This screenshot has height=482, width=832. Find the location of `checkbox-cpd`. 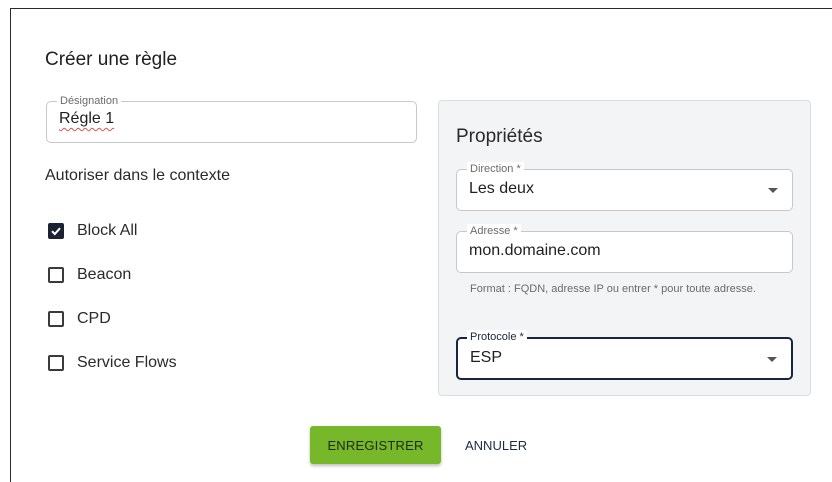

checkbox-cpd is located at coordinates (56, 319).